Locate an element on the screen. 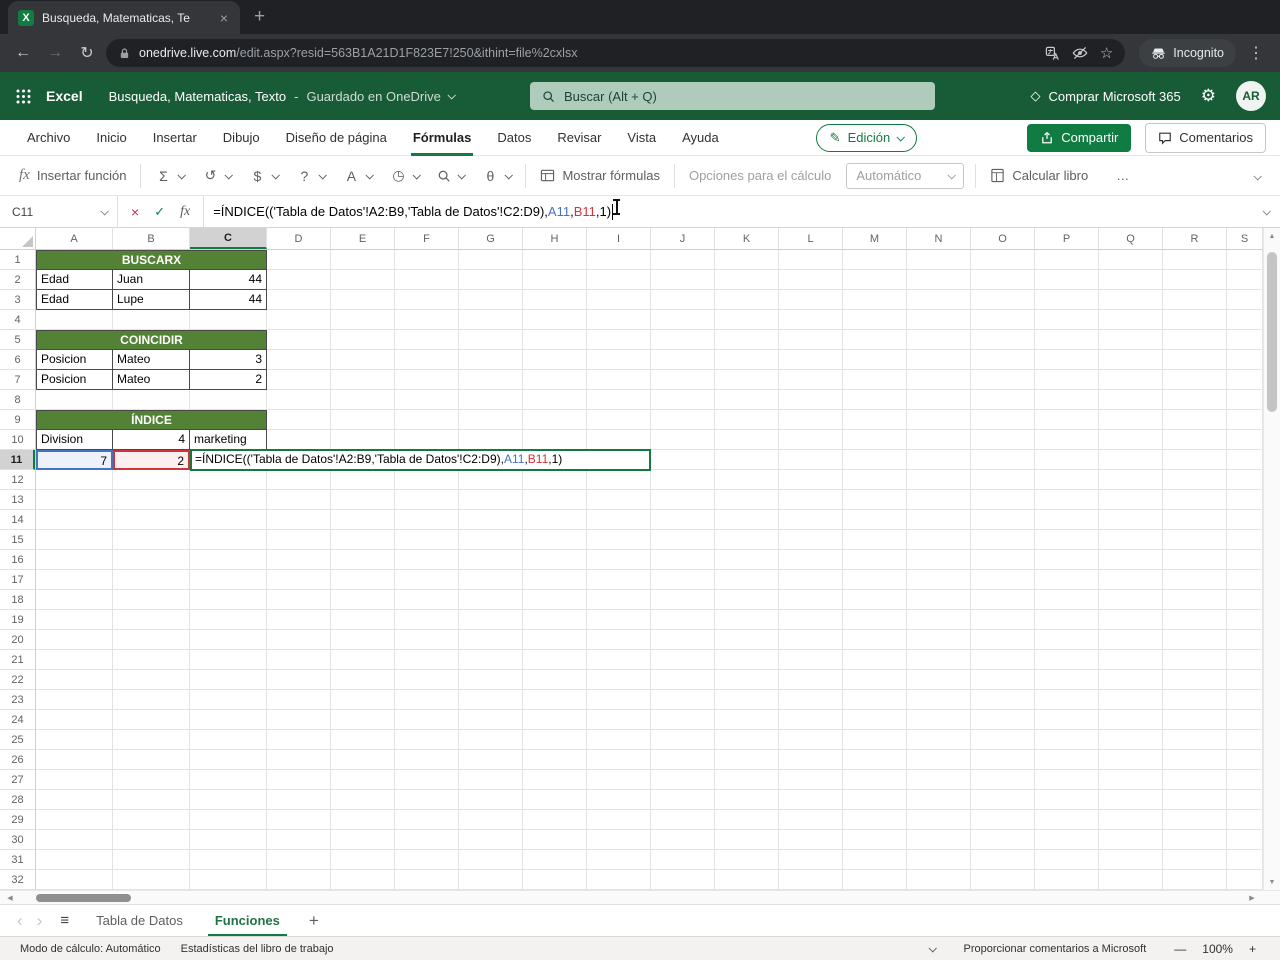  vertical-scrollbar-thumb is located at coordinates (1272, 332).